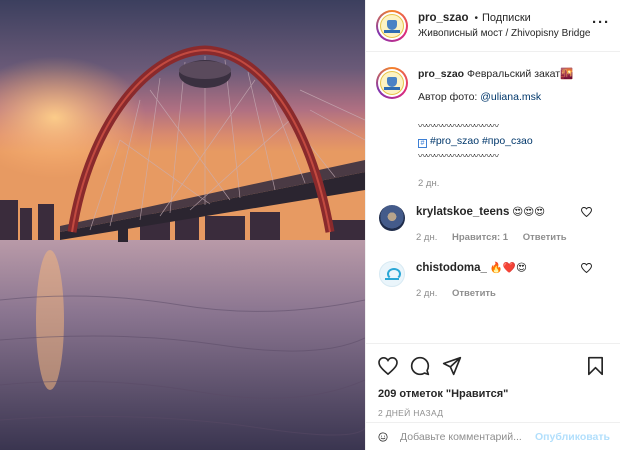 Image resolution: width=620 pixels, height=450 pixels. I want to click on comment-meta: 2 дн. Ответить, so click(471, 293).